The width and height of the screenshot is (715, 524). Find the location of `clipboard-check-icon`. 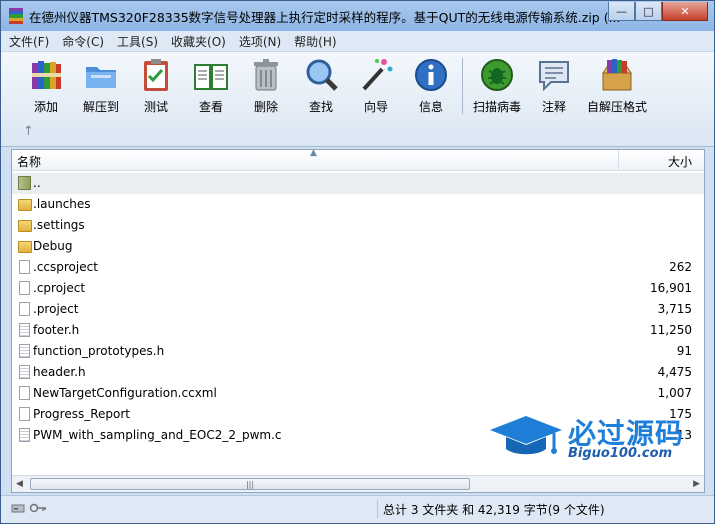

clipboard-check-icon is located at coordinates (156, 75).